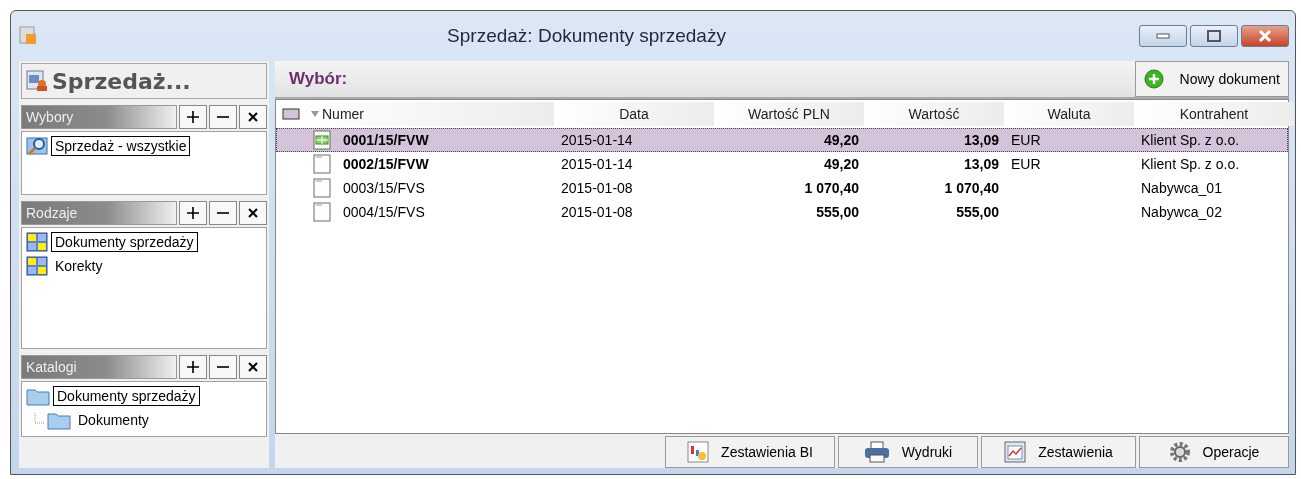 This screenshot has height=479, width=1301. Describe the element at coordinates (79, 266) in the screenshot. I see `tree-item: Korekty` at that location.